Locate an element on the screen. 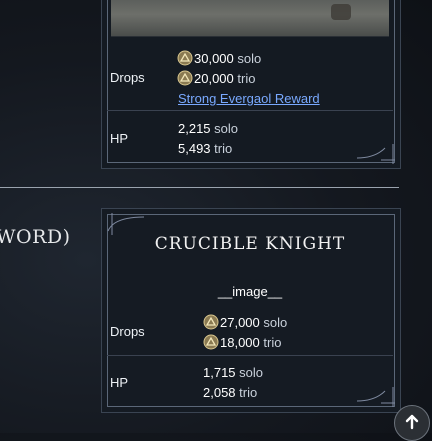  hp-value: 2,058 is located at coordinates (219, 392).